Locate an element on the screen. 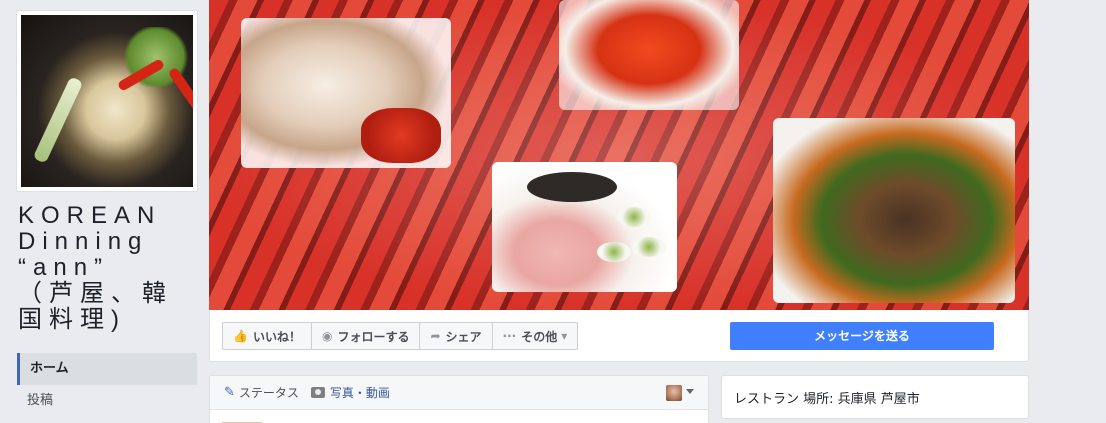 This screenshot has width=1106, height=423. avatar is located at coordinates (674, 393).